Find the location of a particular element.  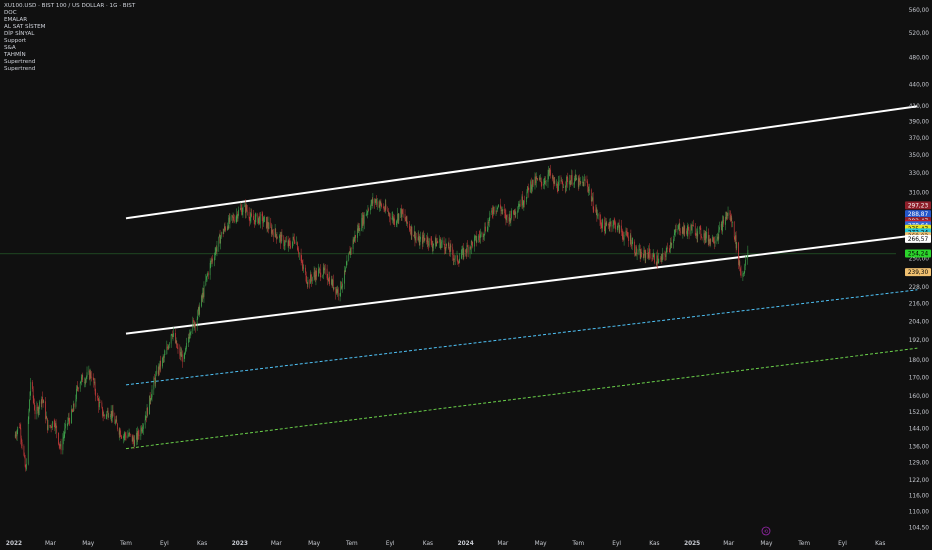

indicator-dip-sinyal: DİP SİNYAL is located at coordinates (69, 34).